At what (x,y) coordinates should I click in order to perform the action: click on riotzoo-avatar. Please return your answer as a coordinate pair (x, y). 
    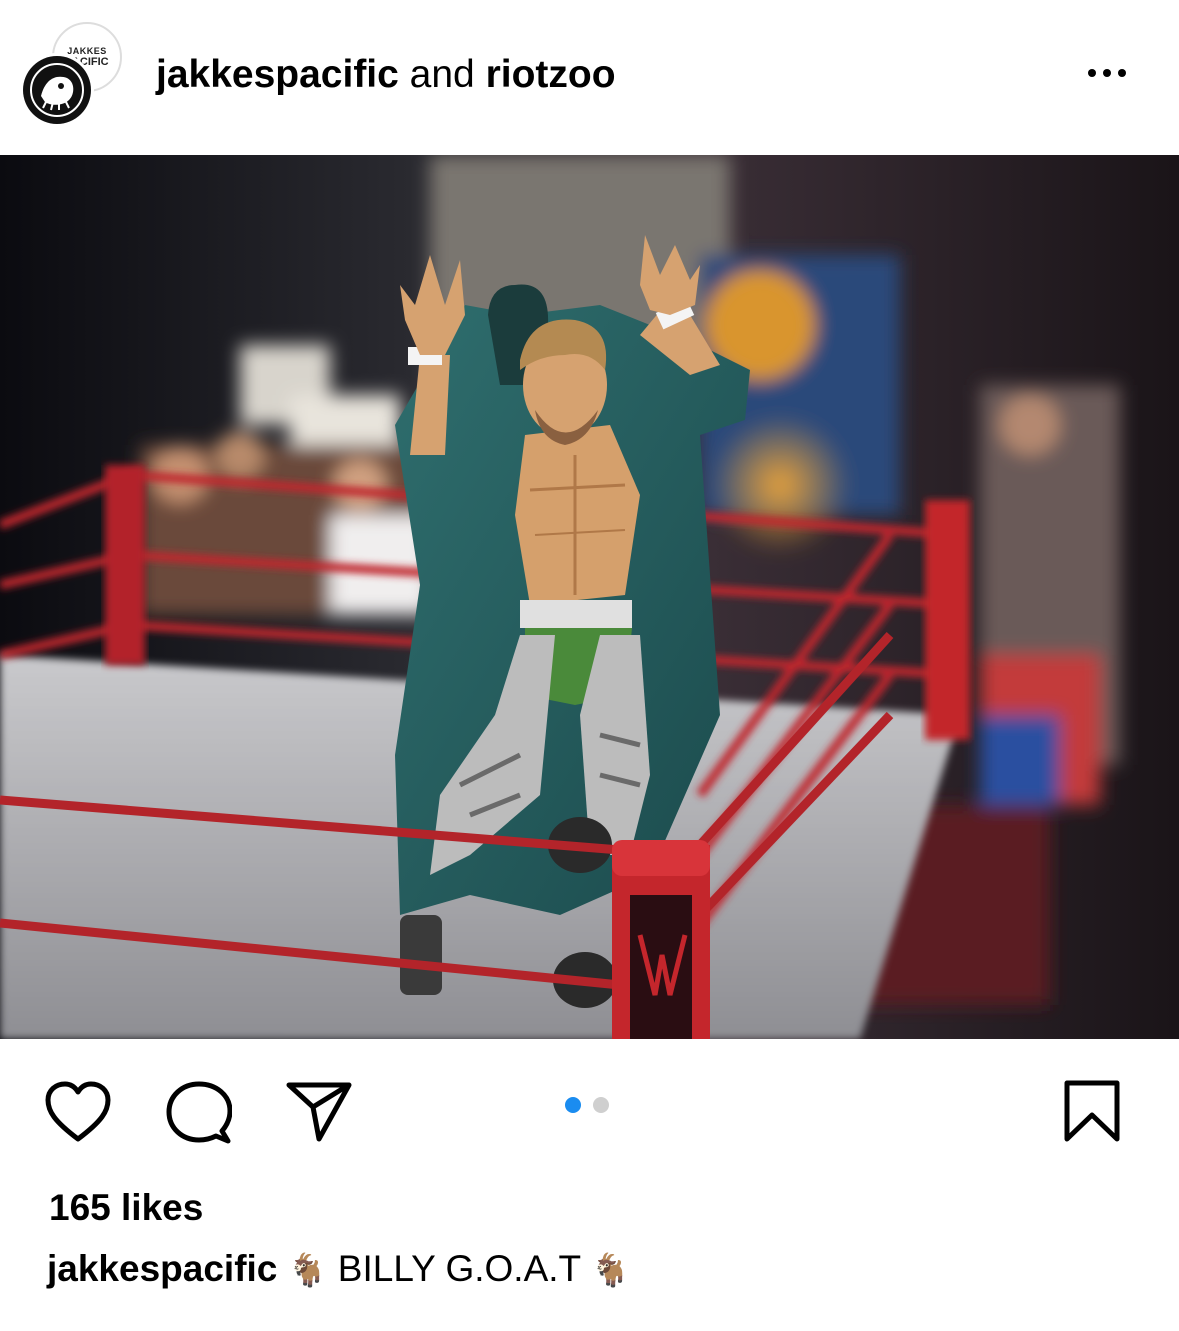
    Looking at the image, I should click on (57, 90).